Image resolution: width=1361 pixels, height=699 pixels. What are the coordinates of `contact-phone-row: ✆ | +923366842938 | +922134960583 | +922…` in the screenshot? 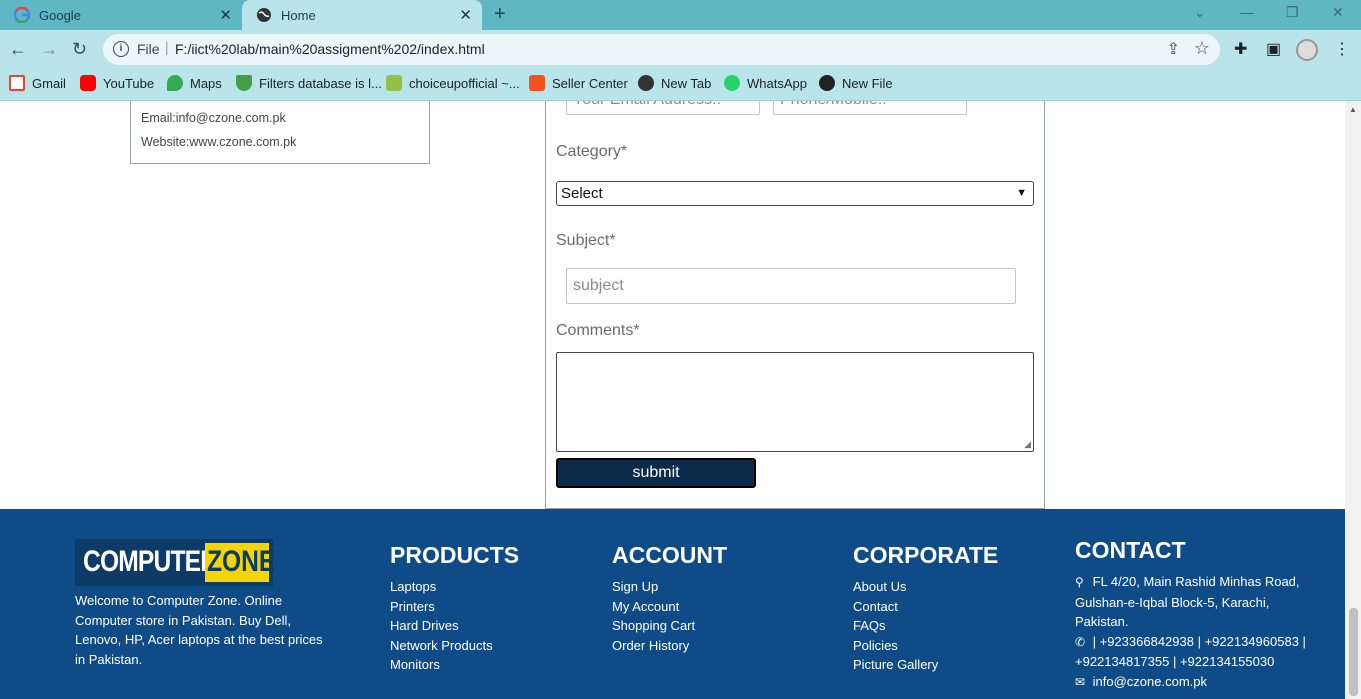 It's located at (1195, 652).